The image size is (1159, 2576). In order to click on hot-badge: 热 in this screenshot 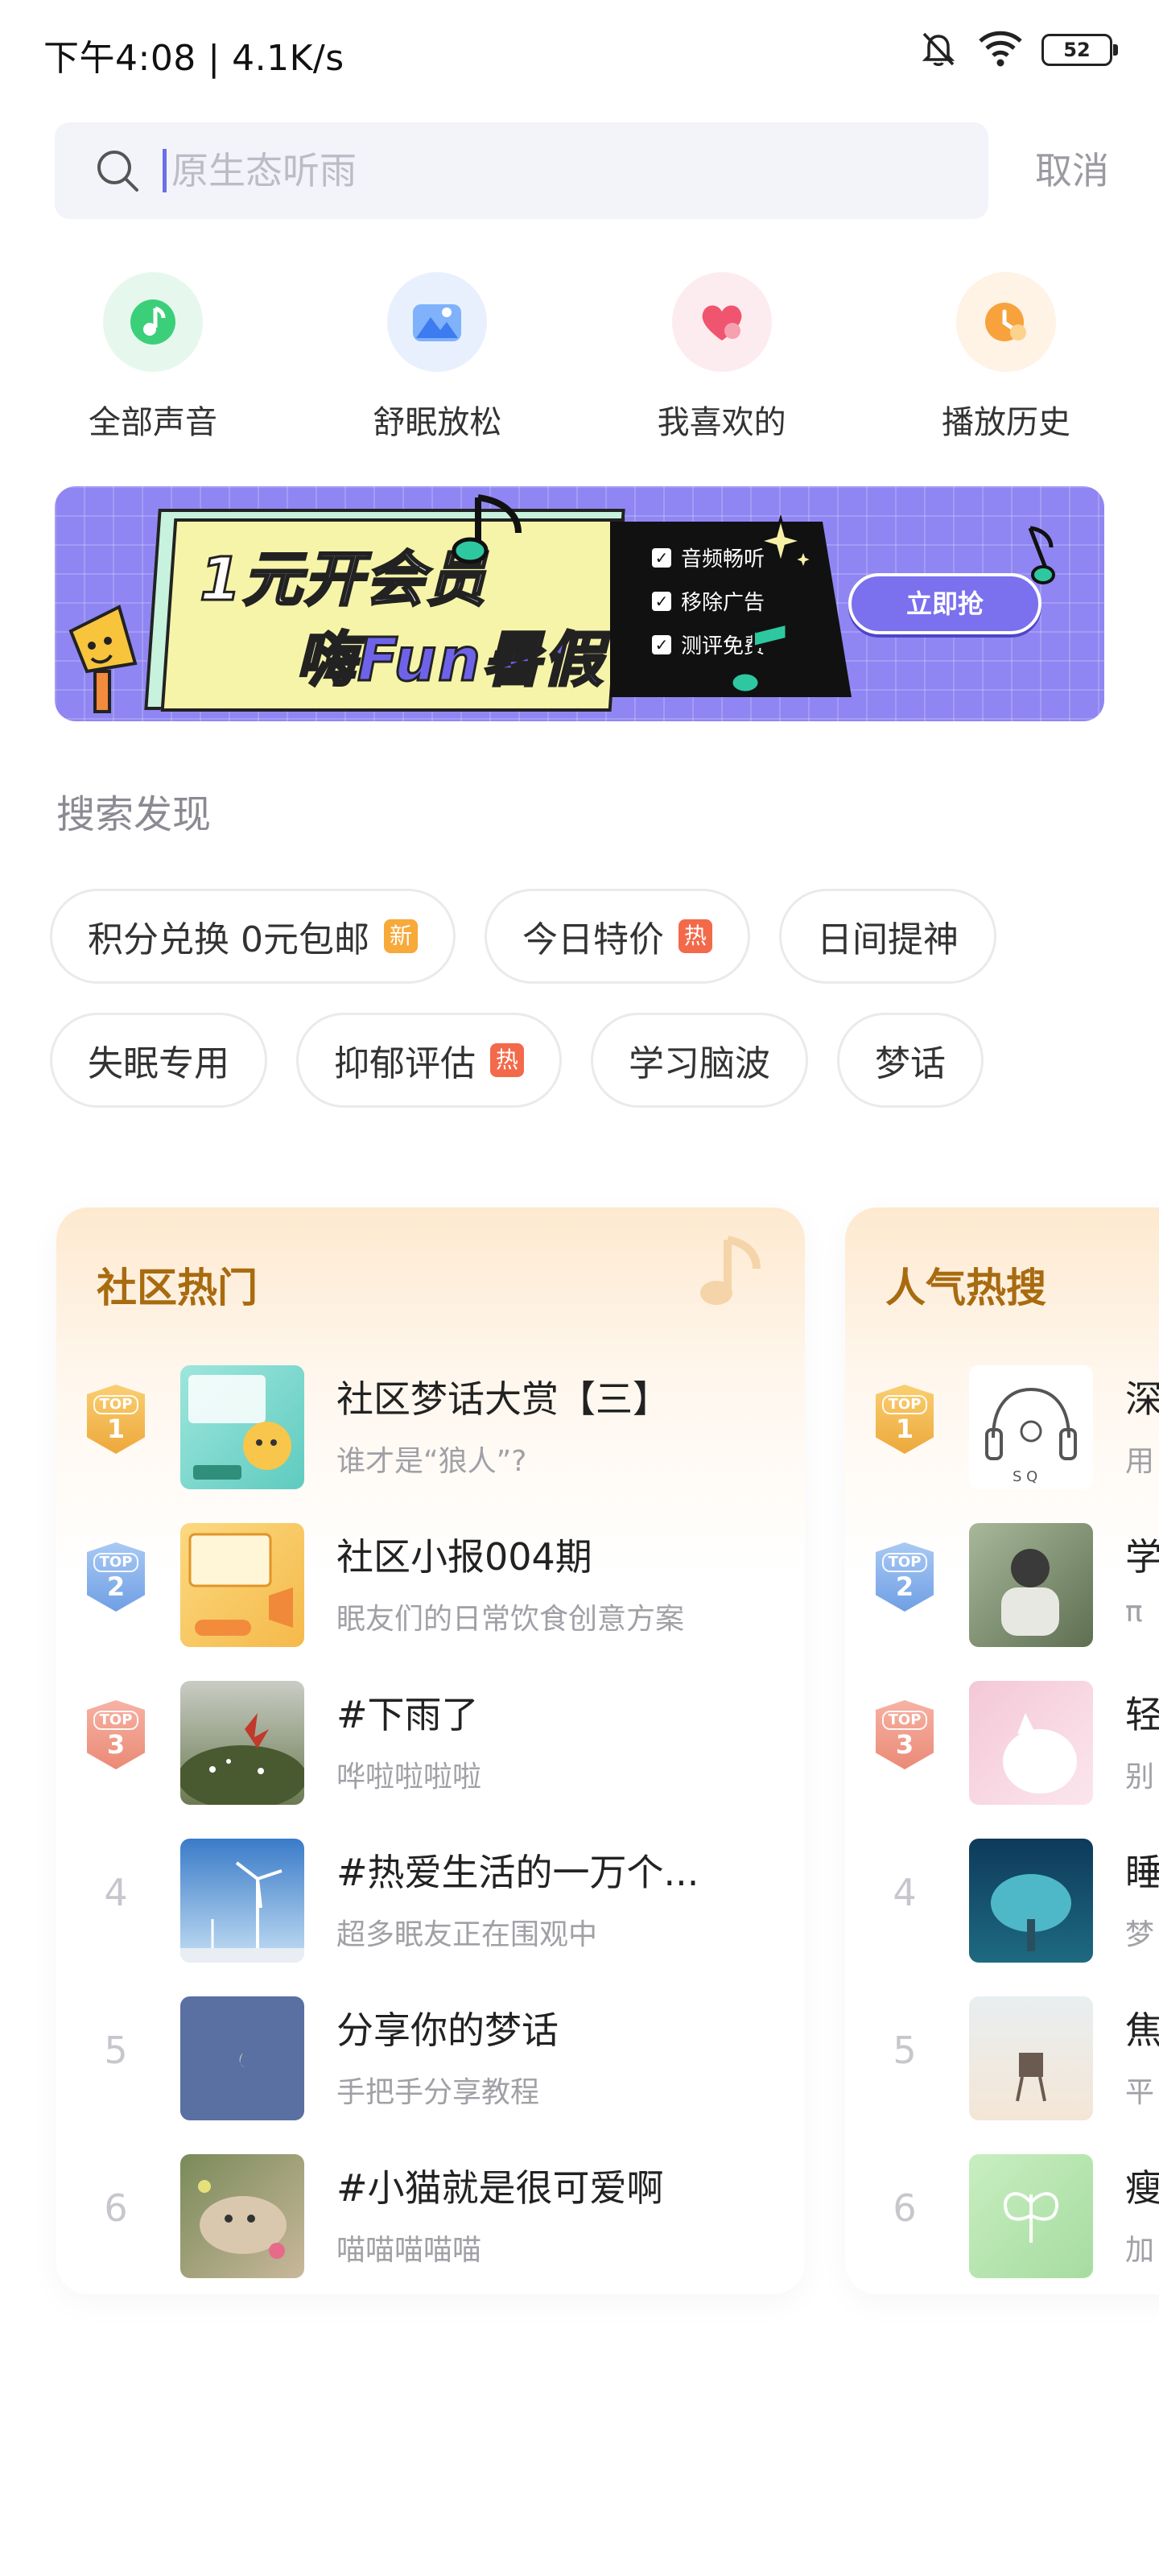, I will do `click(695, 936)`.